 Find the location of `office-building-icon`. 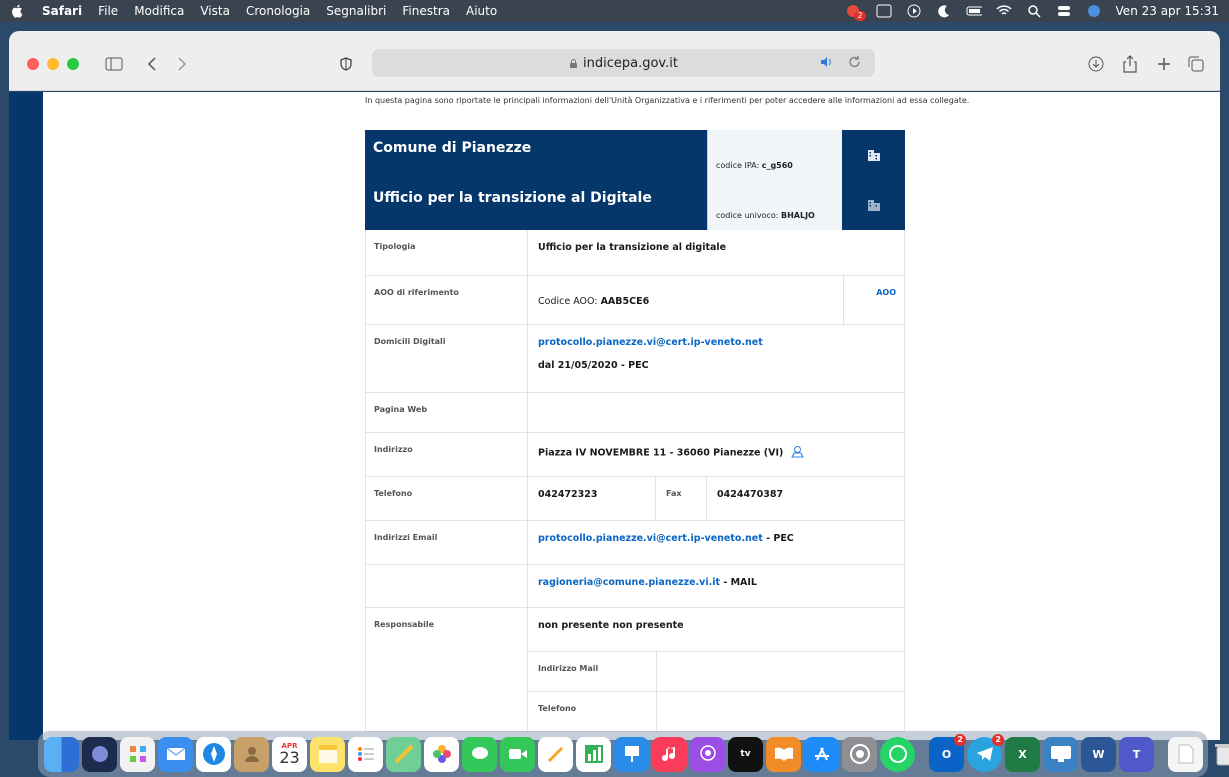

office-building-icon is located at coordinates (873, 205).